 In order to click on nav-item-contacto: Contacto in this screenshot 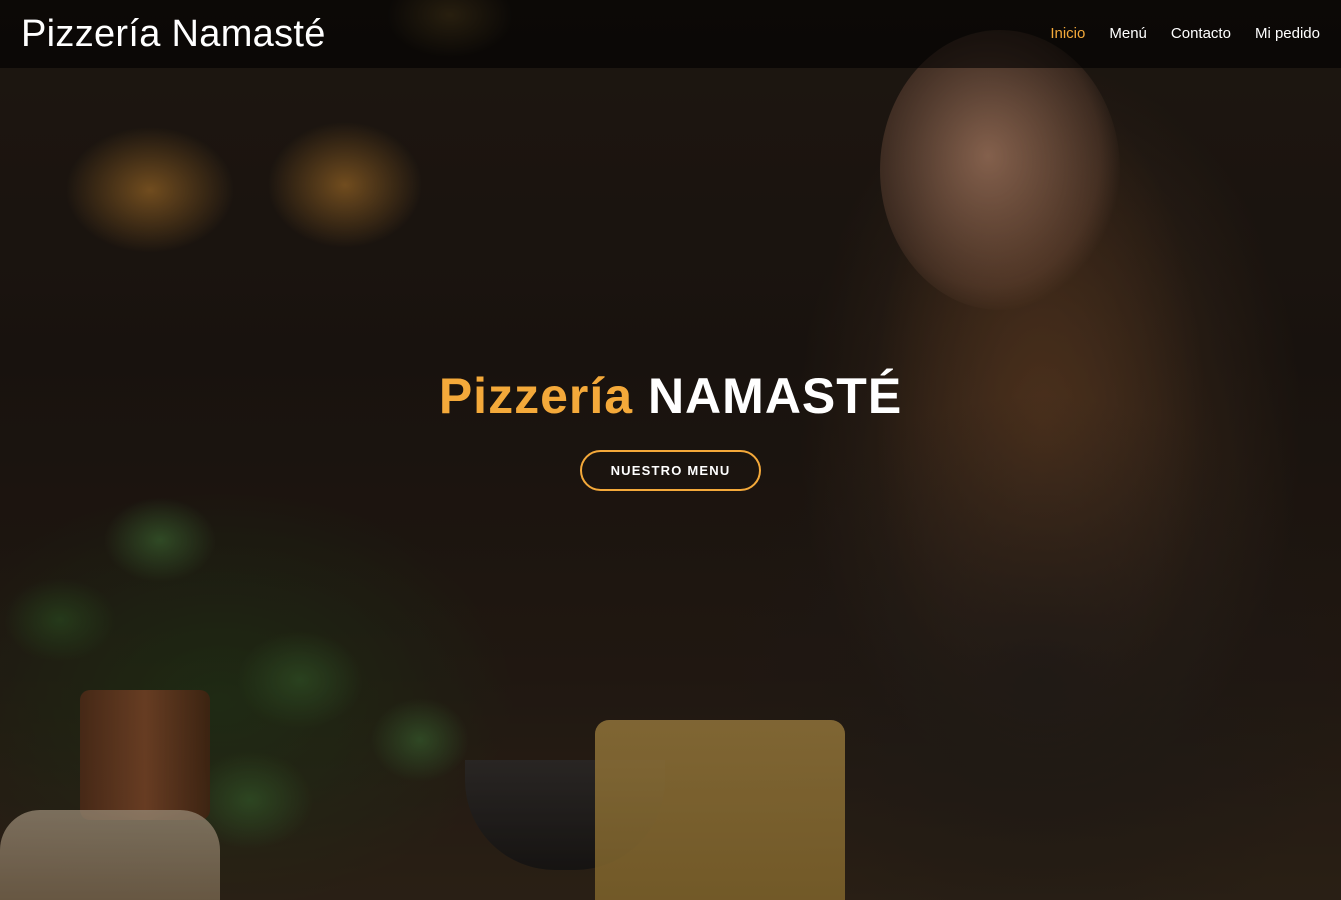, I will do `click(1201, 34)`.